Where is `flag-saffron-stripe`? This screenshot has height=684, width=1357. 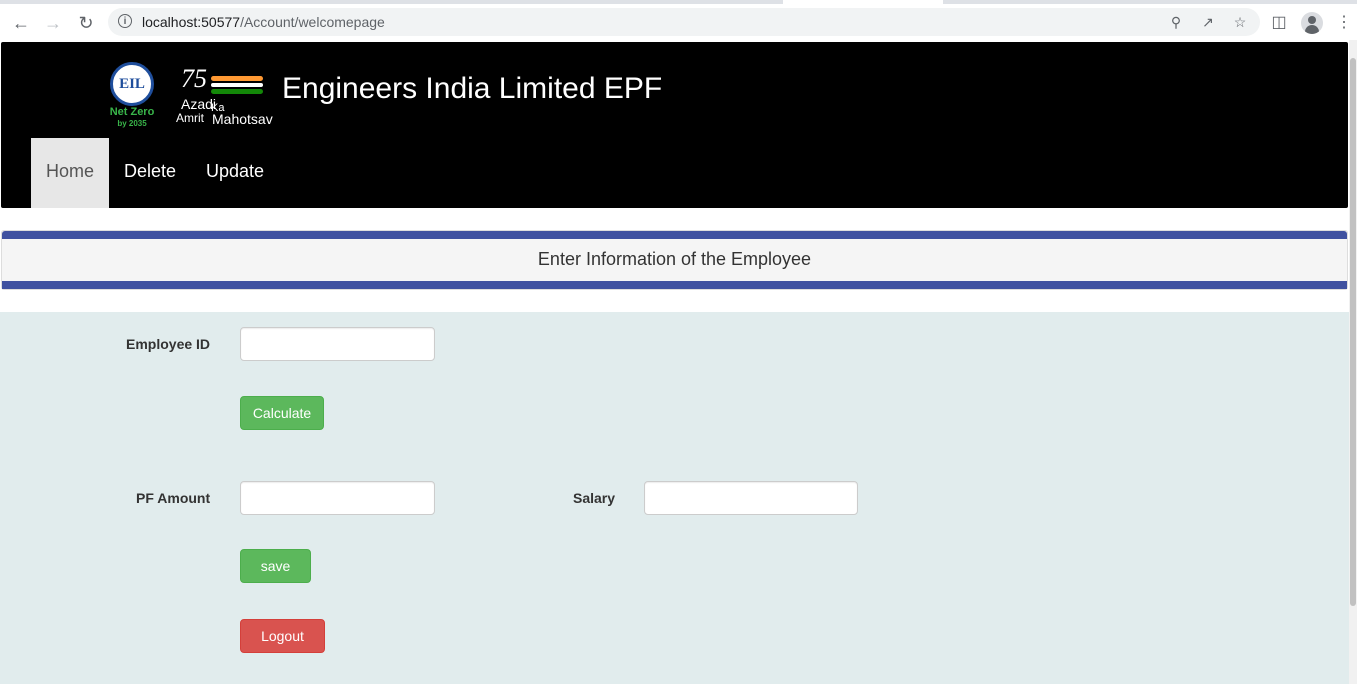
flag-saffron-stripe is located at coordinates (237, 78).